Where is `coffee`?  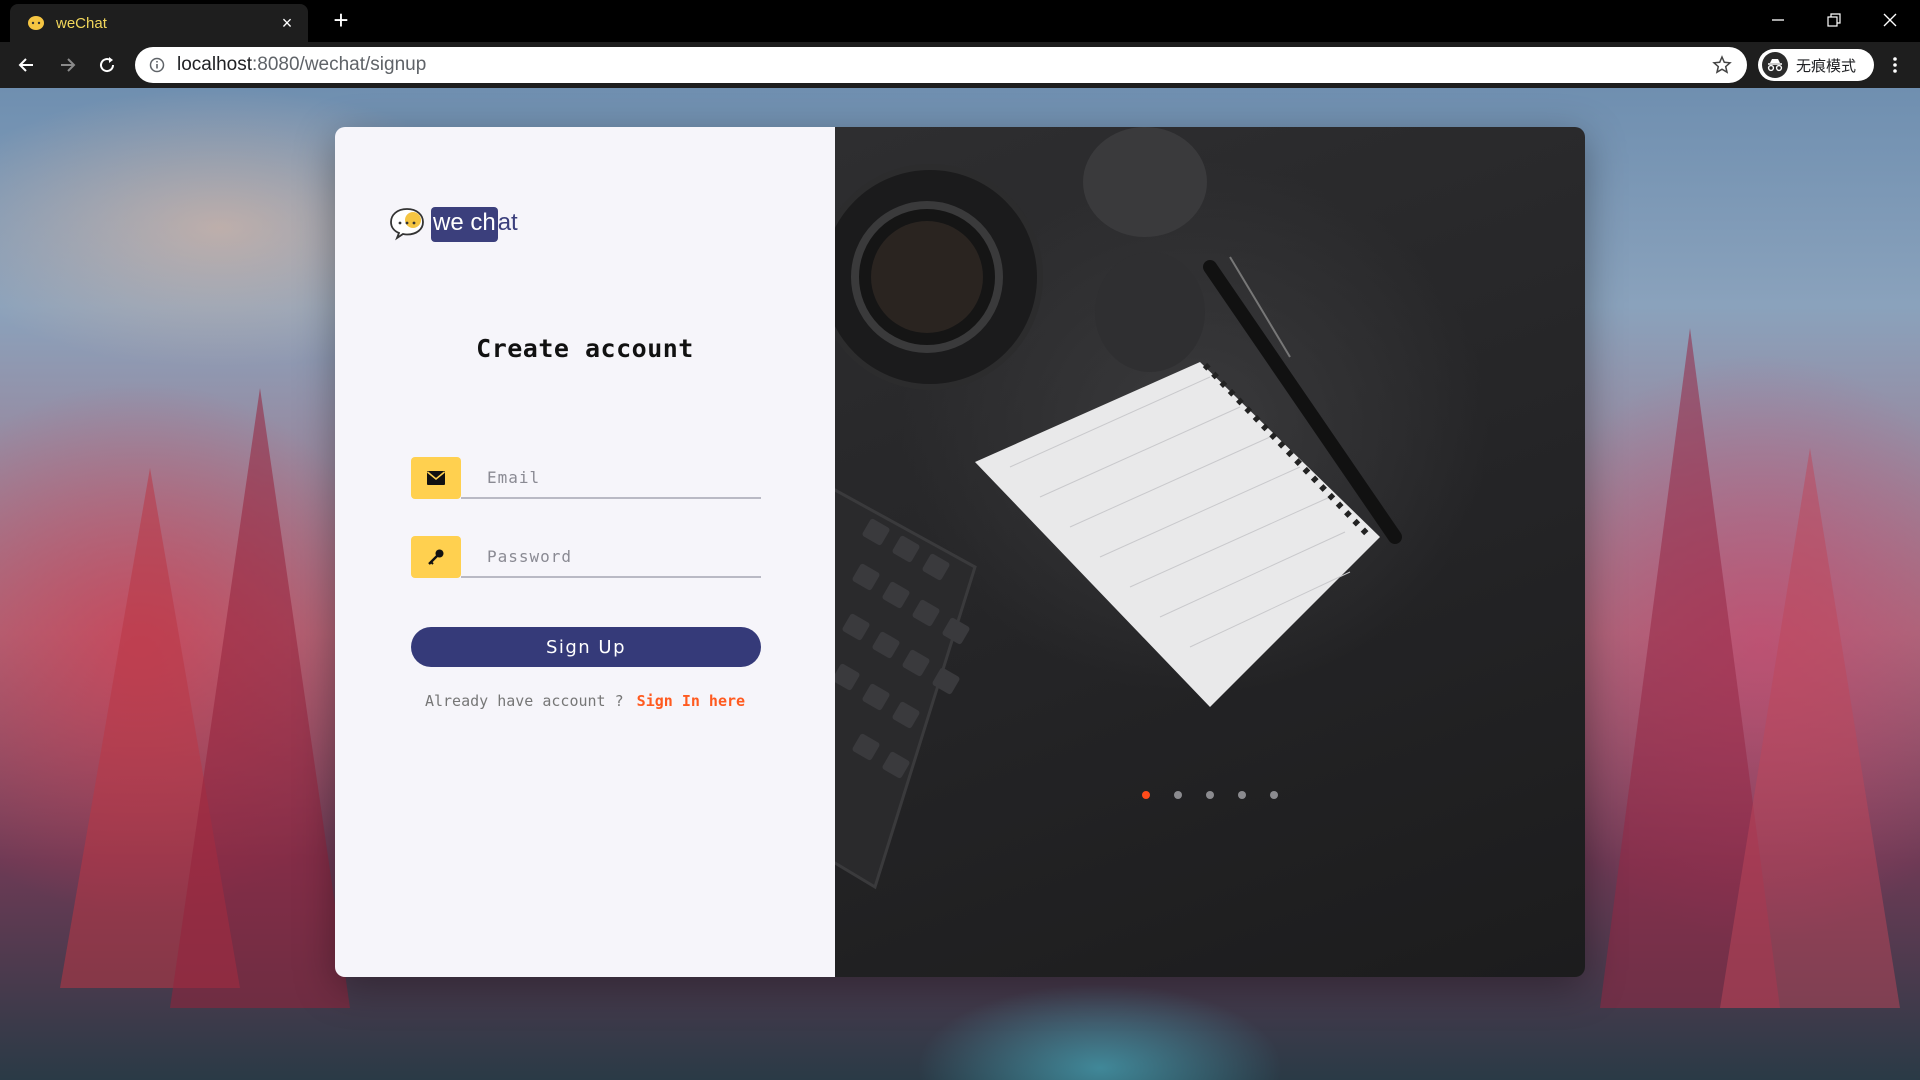
coffee is located at coordinates (927, 277).